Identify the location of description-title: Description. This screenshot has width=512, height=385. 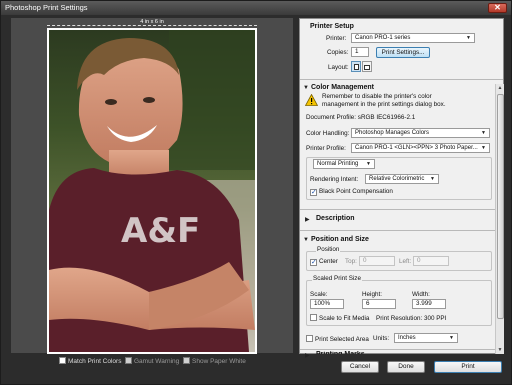
(335, 218).